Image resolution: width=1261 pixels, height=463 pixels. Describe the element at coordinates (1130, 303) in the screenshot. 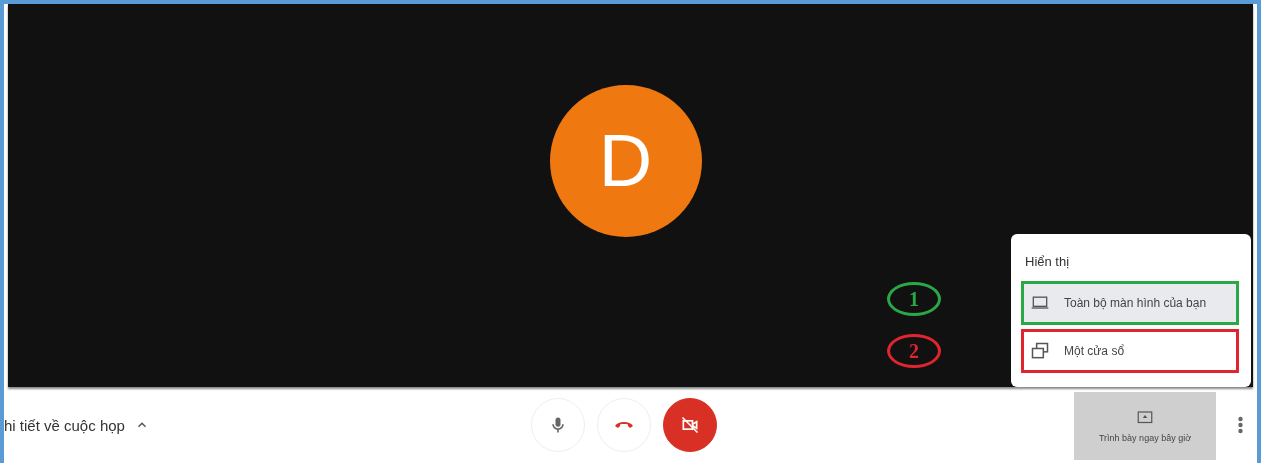

I see `menu-item: Toàn bộ màn hình của bạn` at that location.